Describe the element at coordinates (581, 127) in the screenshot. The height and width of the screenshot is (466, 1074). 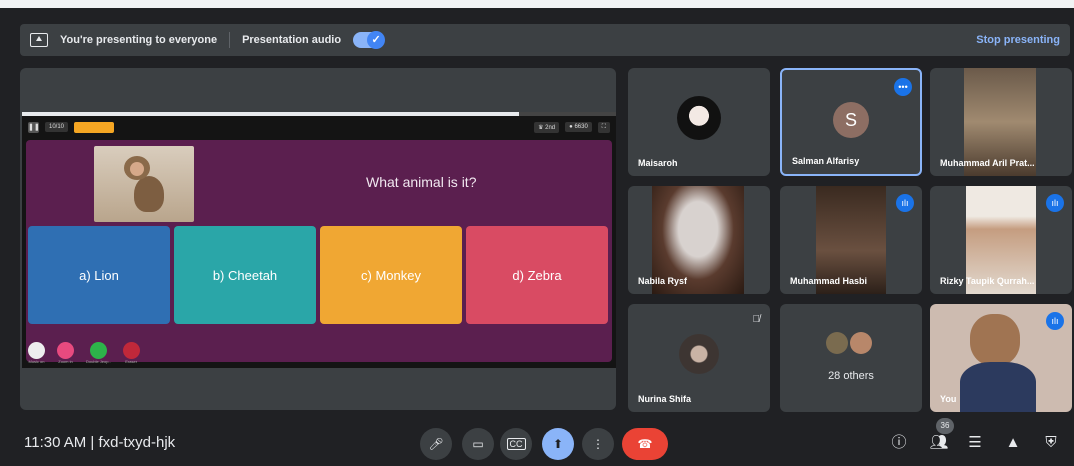
I see `score-value: 6630` at that location.